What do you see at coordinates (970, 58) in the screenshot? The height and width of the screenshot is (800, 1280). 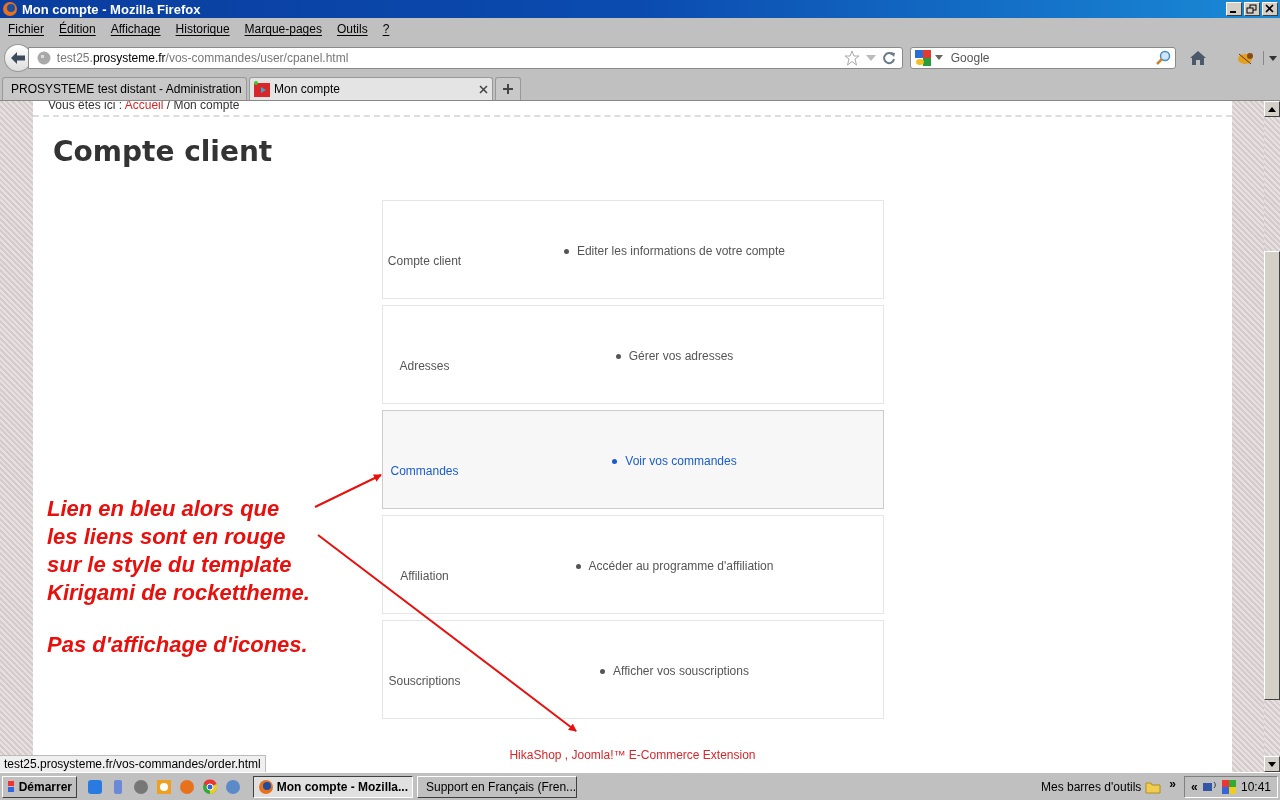 I see `search-placeholder: Google` at bounding box center [970, 58].